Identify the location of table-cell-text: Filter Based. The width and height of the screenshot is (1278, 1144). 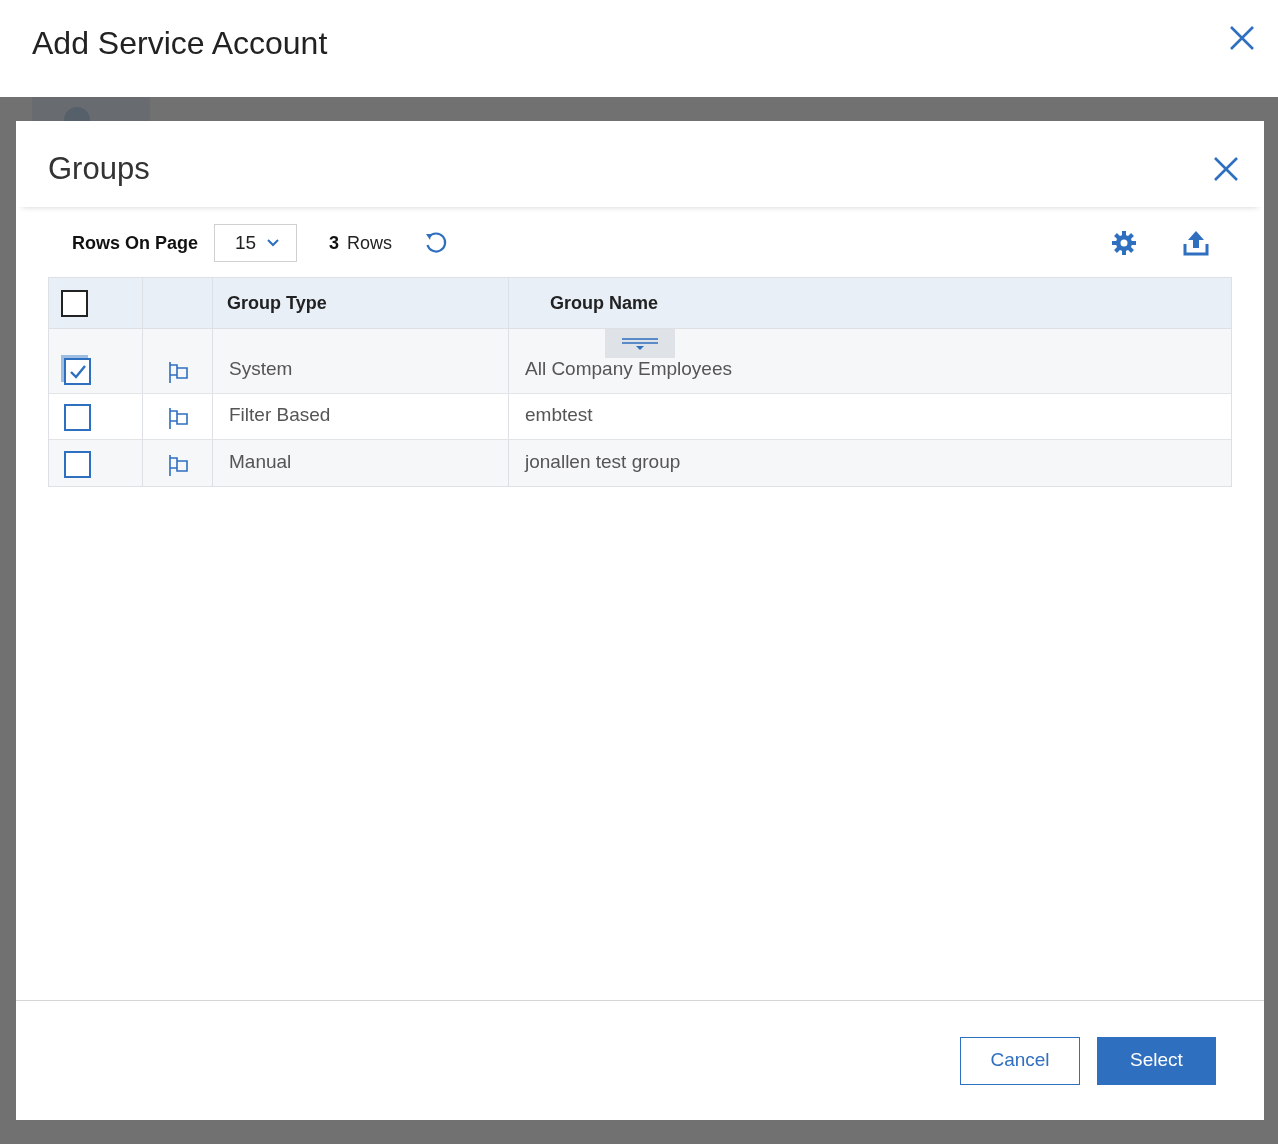
(280, 414).